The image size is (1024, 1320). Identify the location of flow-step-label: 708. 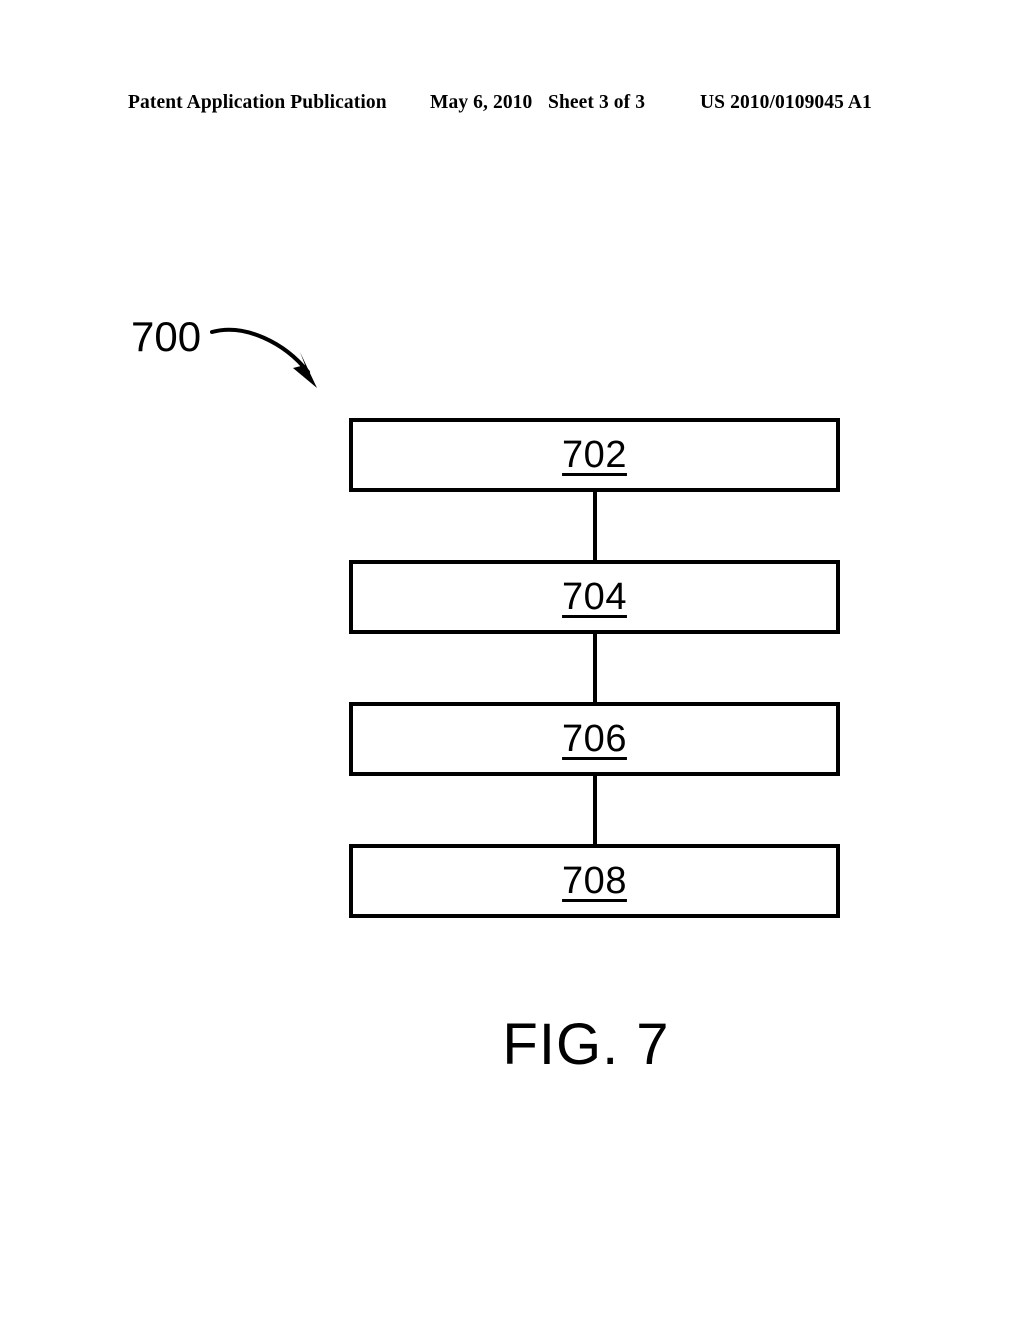
(594, 881).